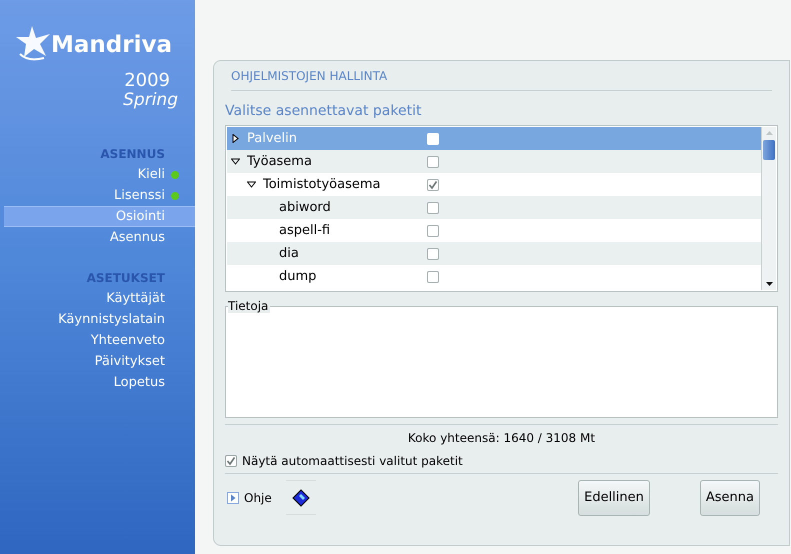 This screenshot has height=554, width=791. What do you see at coordinates (249, 497) in the screenshot?
I see `help-button: Ohje` at bounding box center [249, 497].